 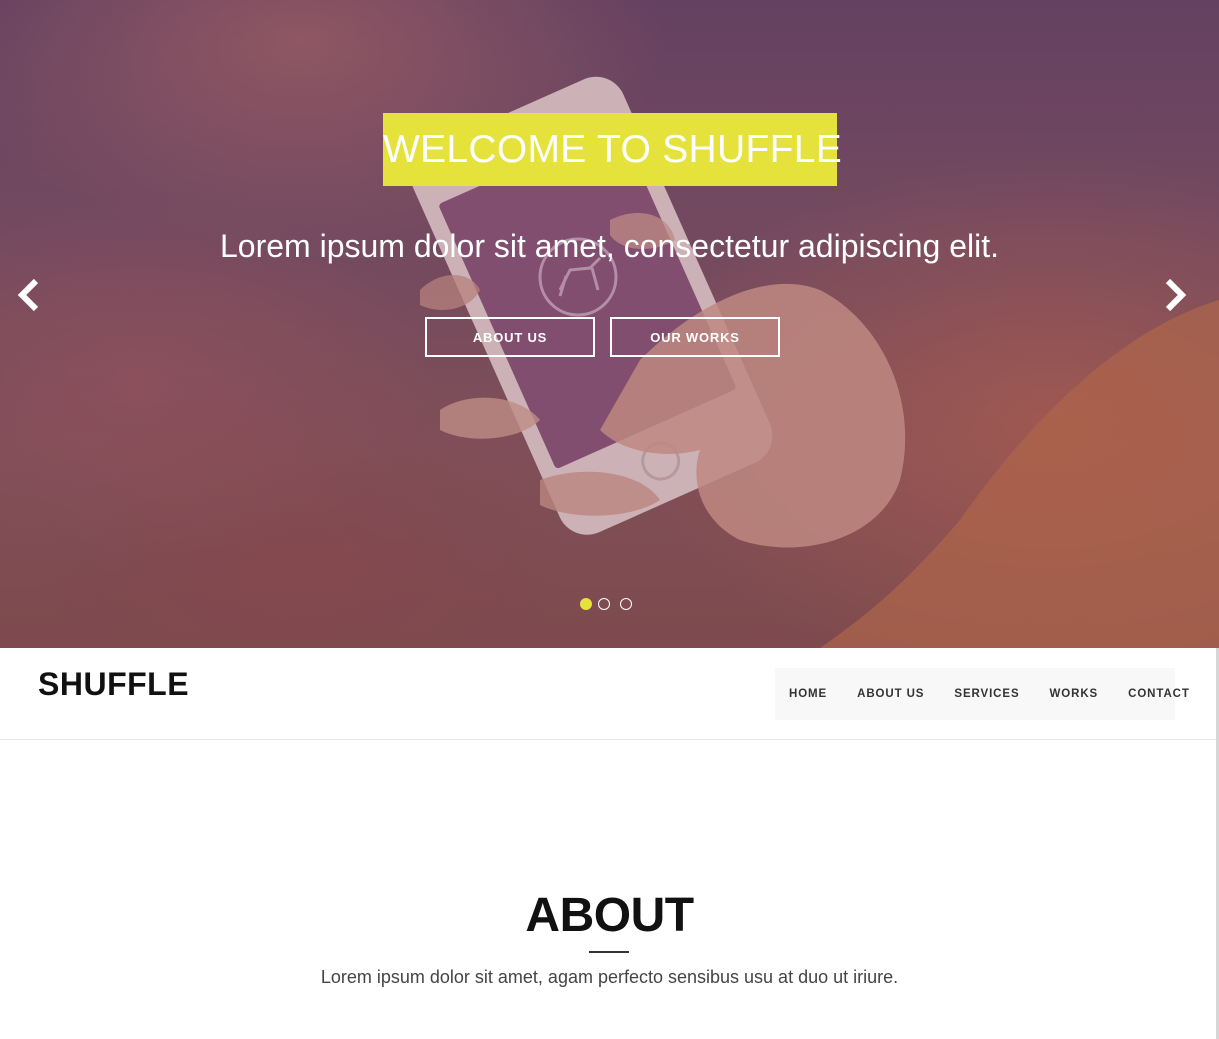 What do you see at coordinates (510, 337) in the screenshot?
I see `about-us-button: ABOUT US` at bounding box center [510, 337].